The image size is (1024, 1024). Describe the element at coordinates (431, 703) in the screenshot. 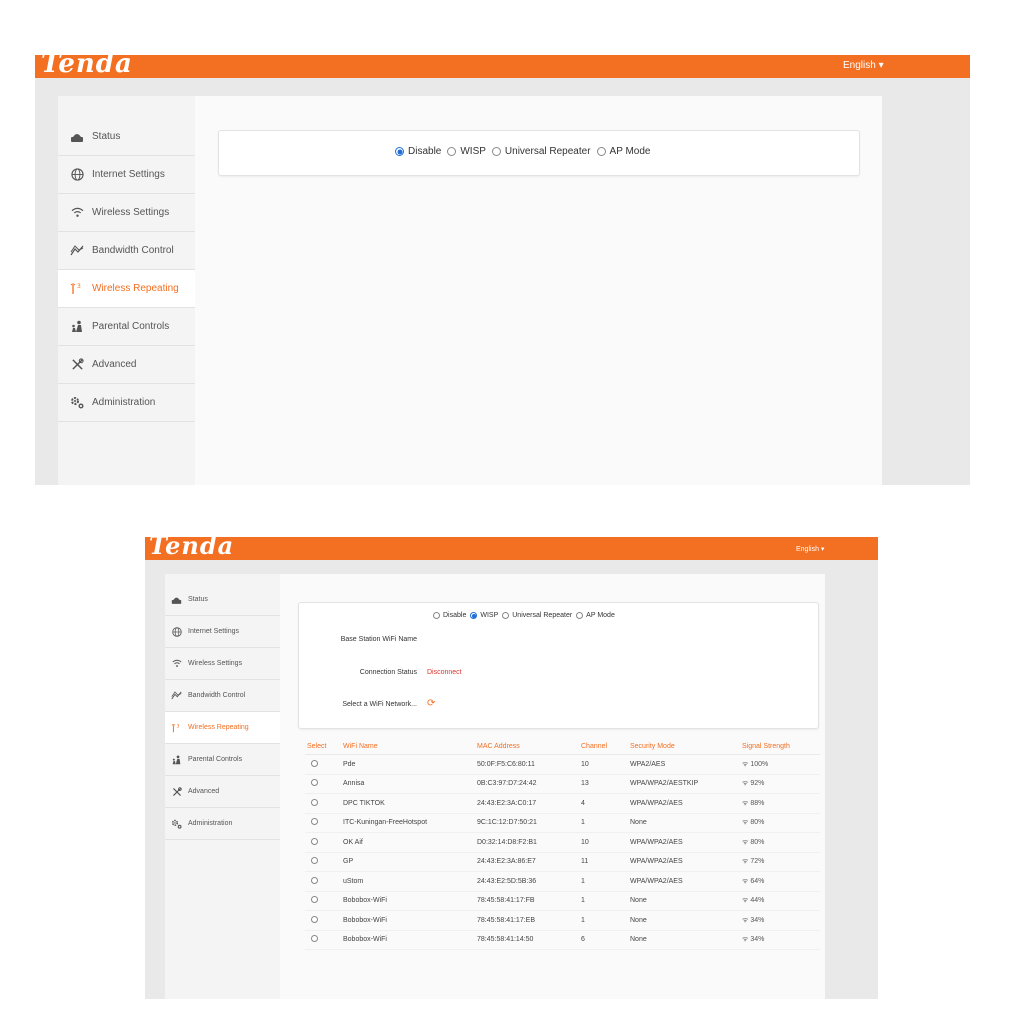

I see `refresh-icon: ⟳` at that location.